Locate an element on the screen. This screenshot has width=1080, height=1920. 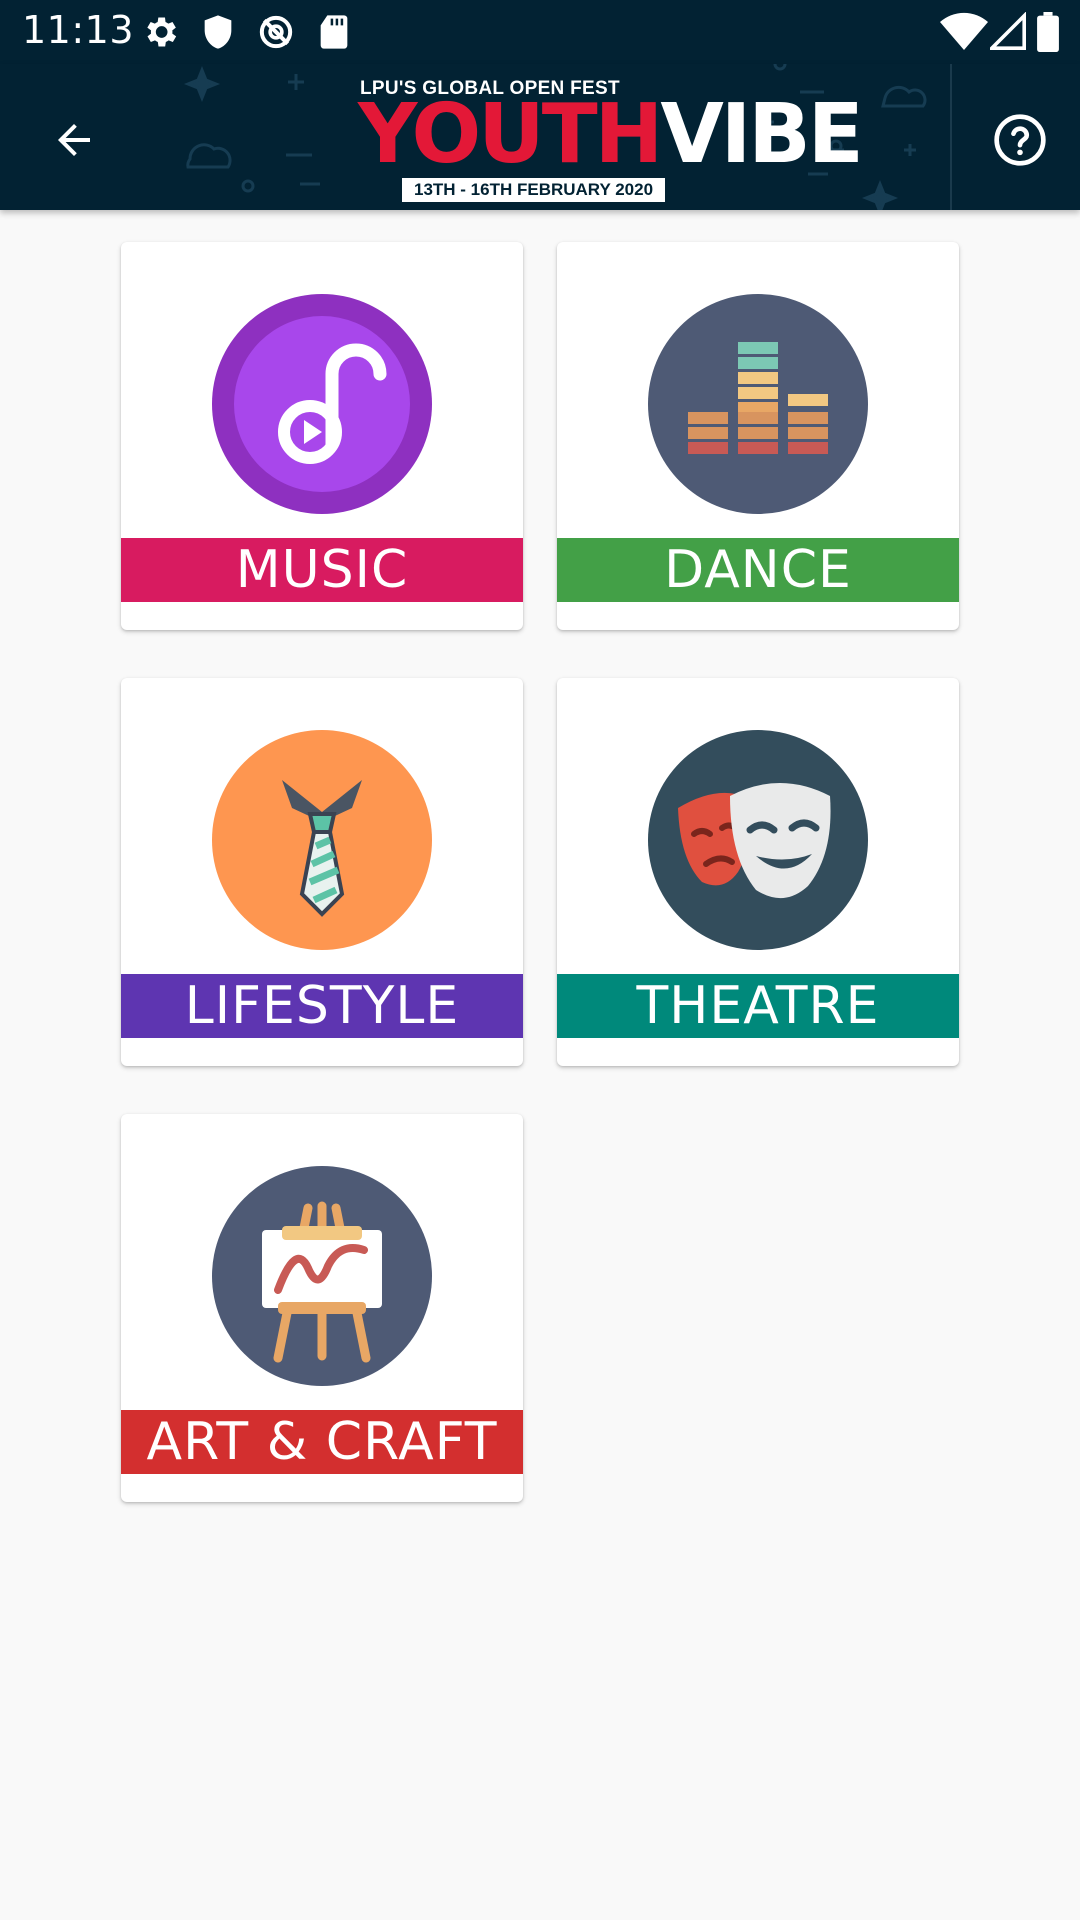
sd-card-icon is located at coordinates (334, 32).